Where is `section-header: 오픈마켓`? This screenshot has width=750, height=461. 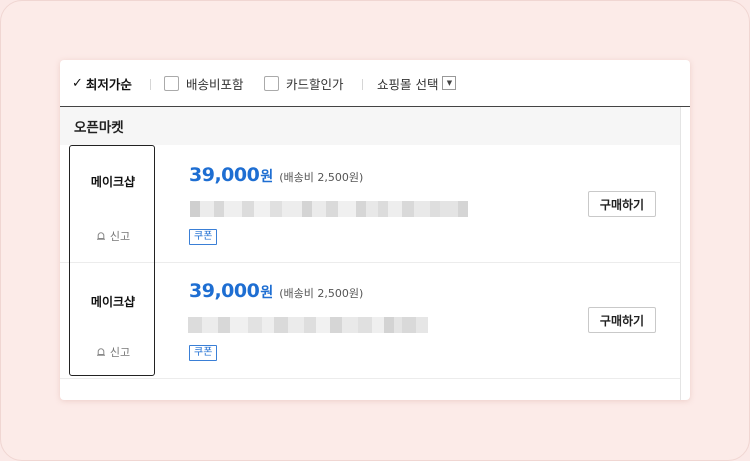
section-header: 오픈마켓 is located at coordinates (370, 126).